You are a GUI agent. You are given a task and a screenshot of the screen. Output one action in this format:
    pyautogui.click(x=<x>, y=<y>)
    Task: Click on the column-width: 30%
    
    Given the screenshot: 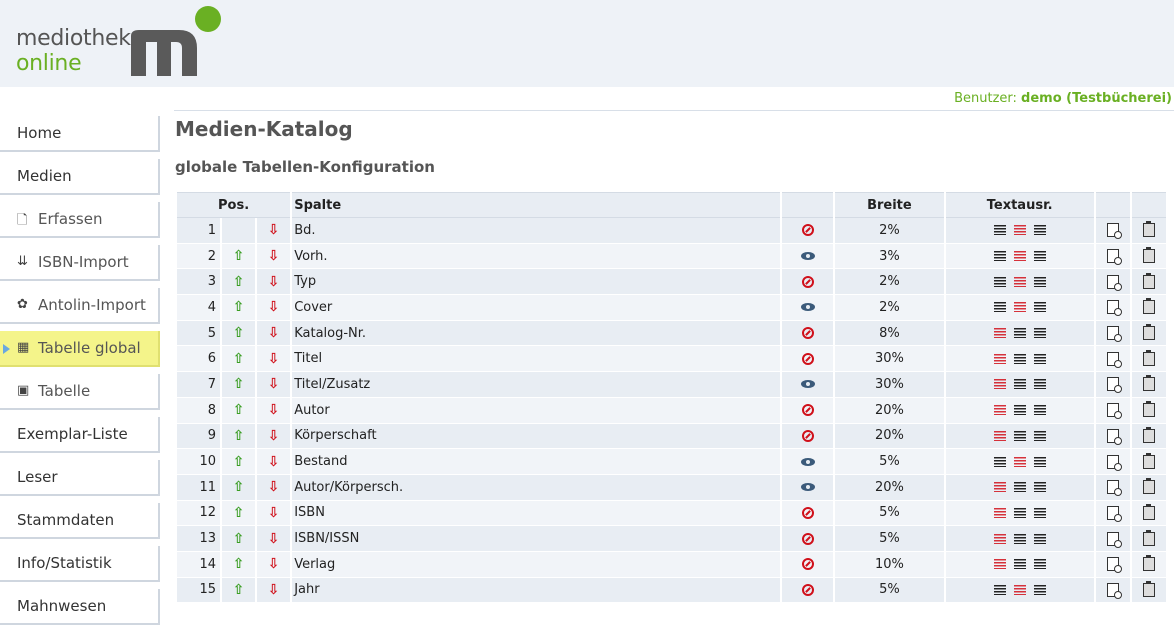 What is the action you would take?
    pyautogui.click(x=889, y=359)
    